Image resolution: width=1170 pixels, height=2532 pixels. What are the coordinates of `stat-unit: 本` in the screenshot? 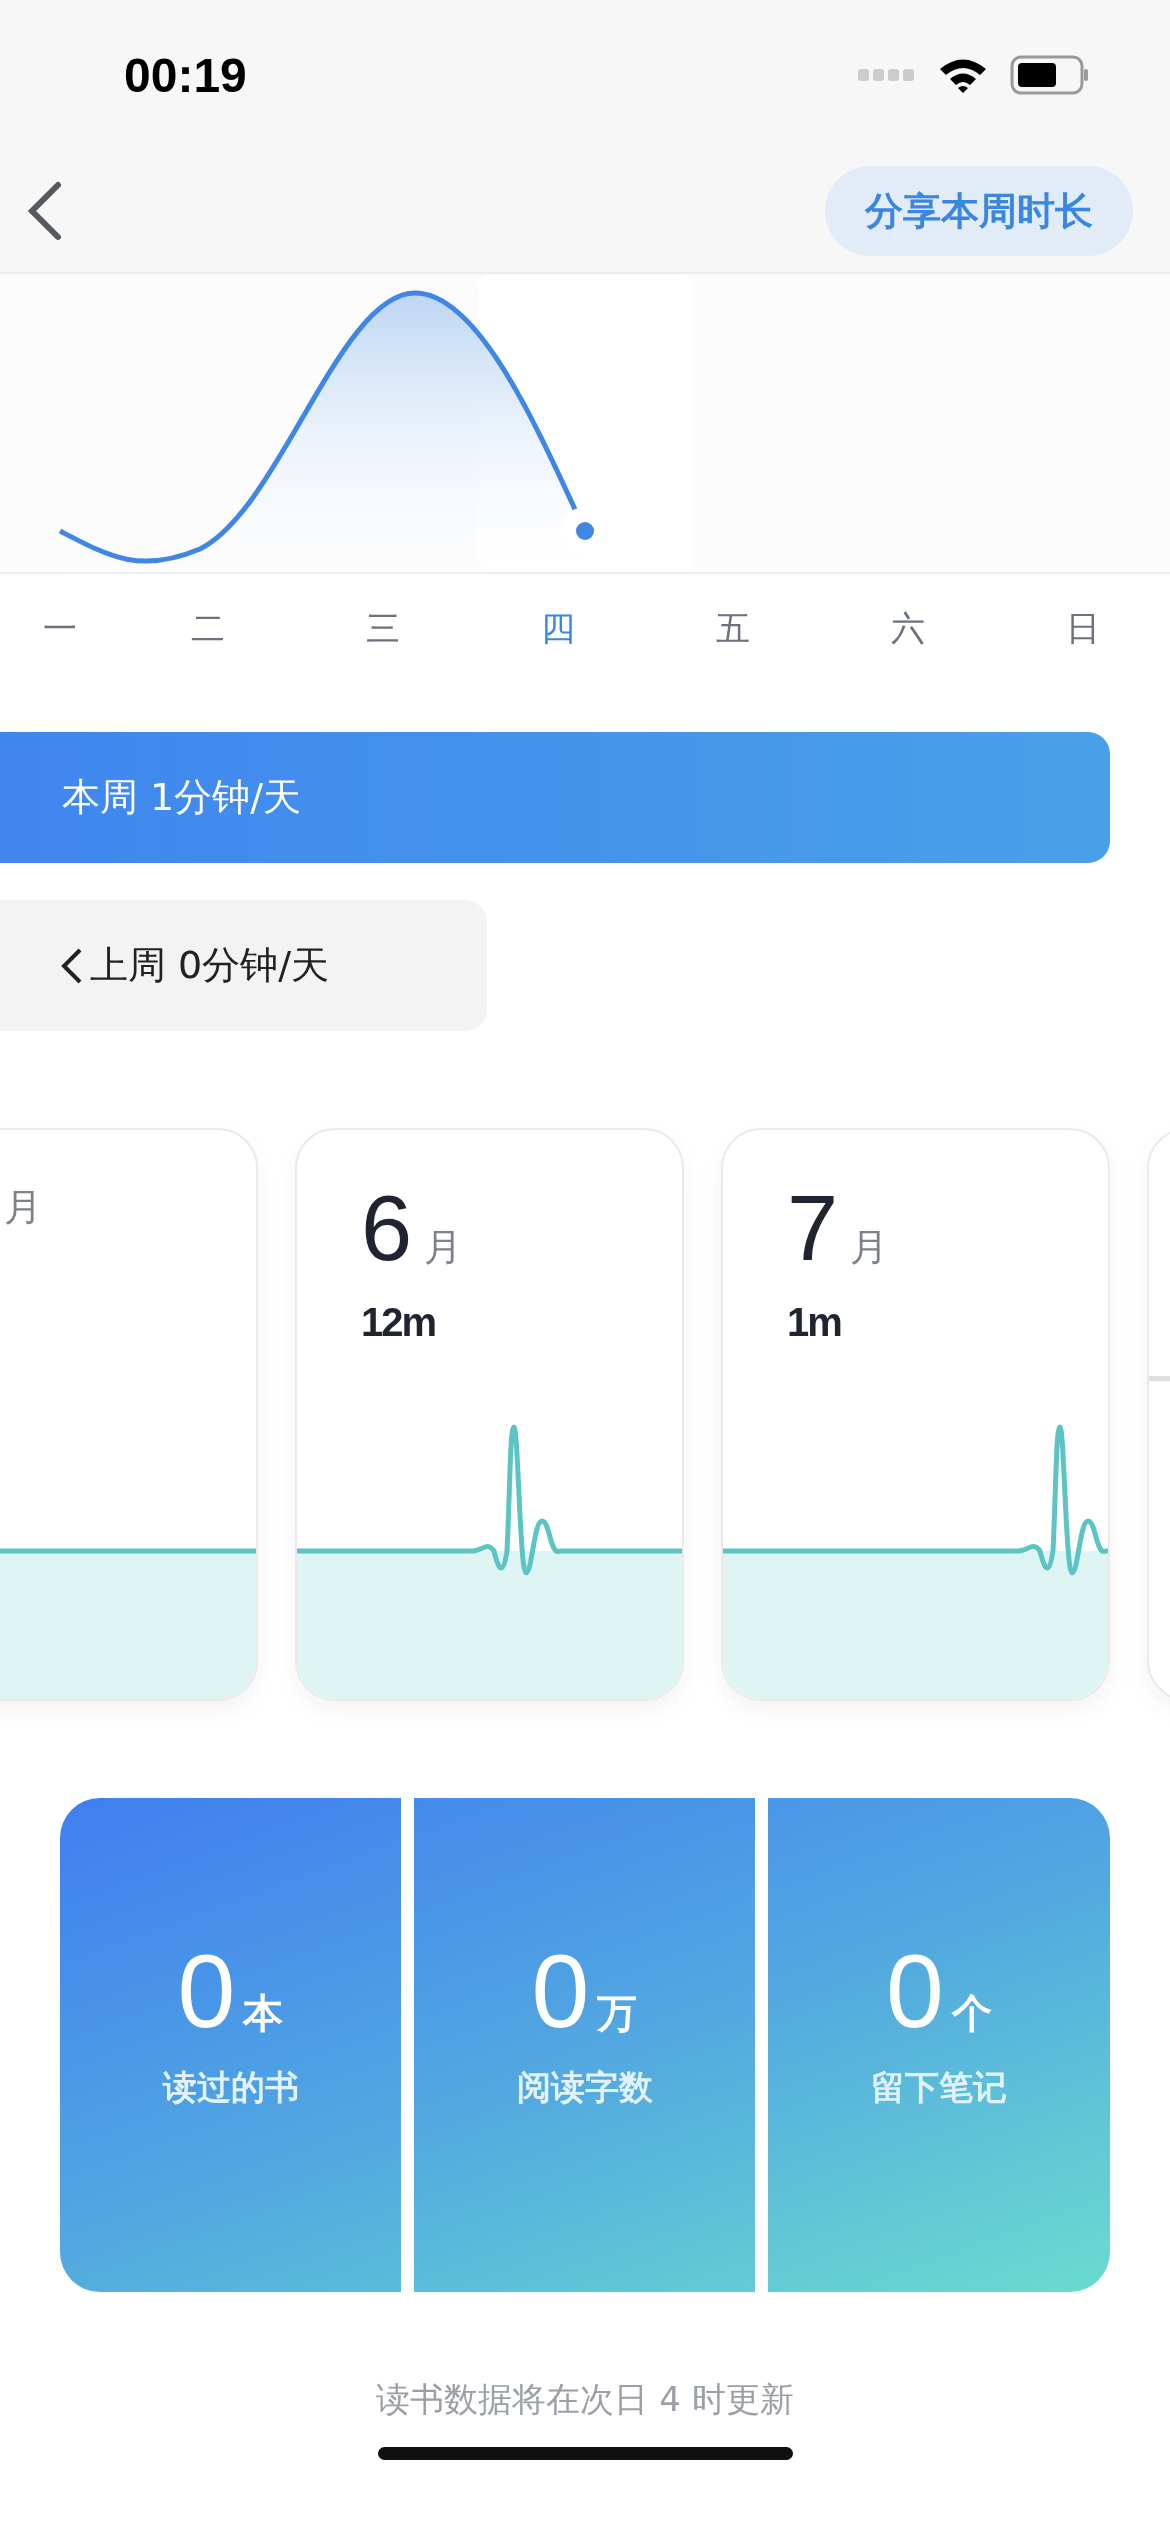 It's located at (263, 2013).